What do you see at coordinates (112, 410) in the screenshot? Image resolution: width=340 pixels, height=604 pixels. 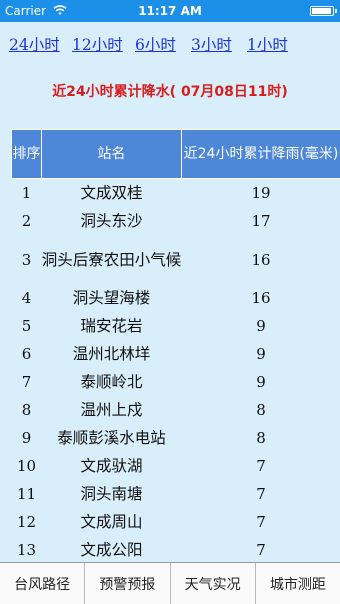 I see `station-cell: 温州上戍` at bounding box center [112, 410].